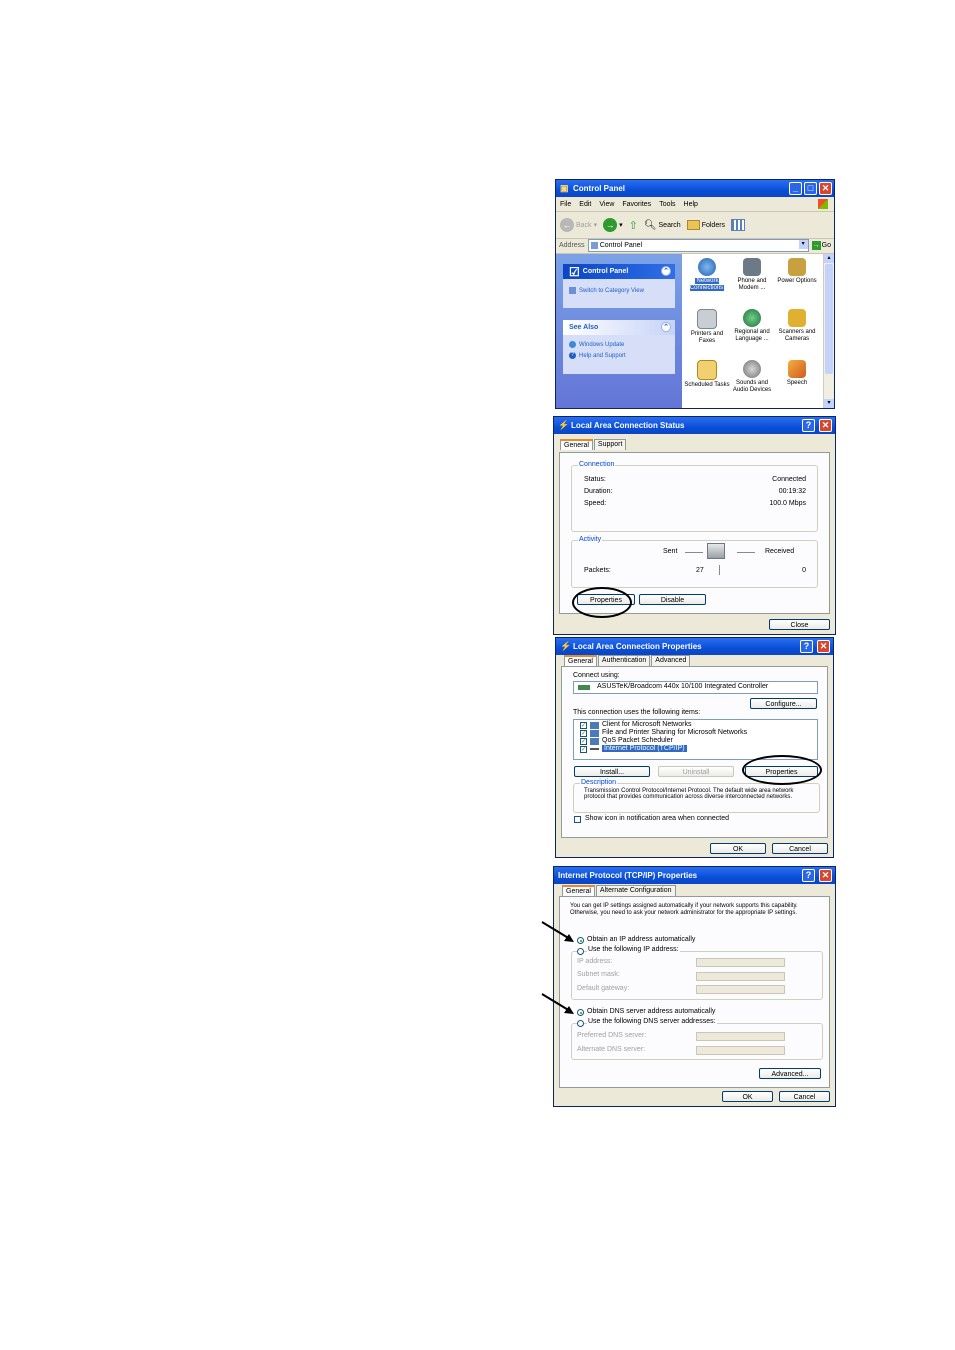 The height and width of the screenshot is (1350, 955). Describe the element at coordinates (580, 1012) in the screenshot. I see `obtain-dns-auto-radio` at that location.